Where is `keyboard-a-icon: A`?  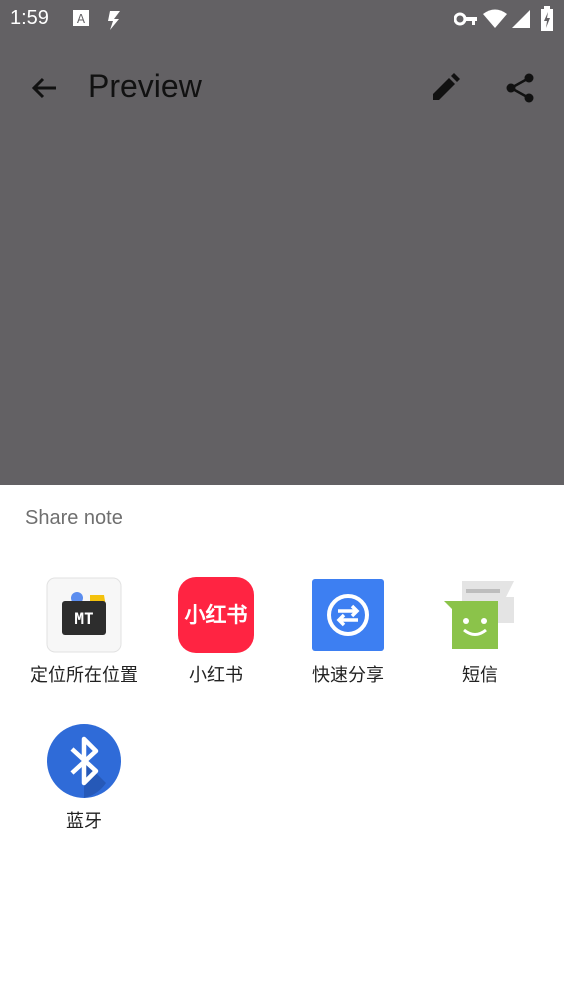 keyboard-a-icon: A is located at coordinates (81, 20).